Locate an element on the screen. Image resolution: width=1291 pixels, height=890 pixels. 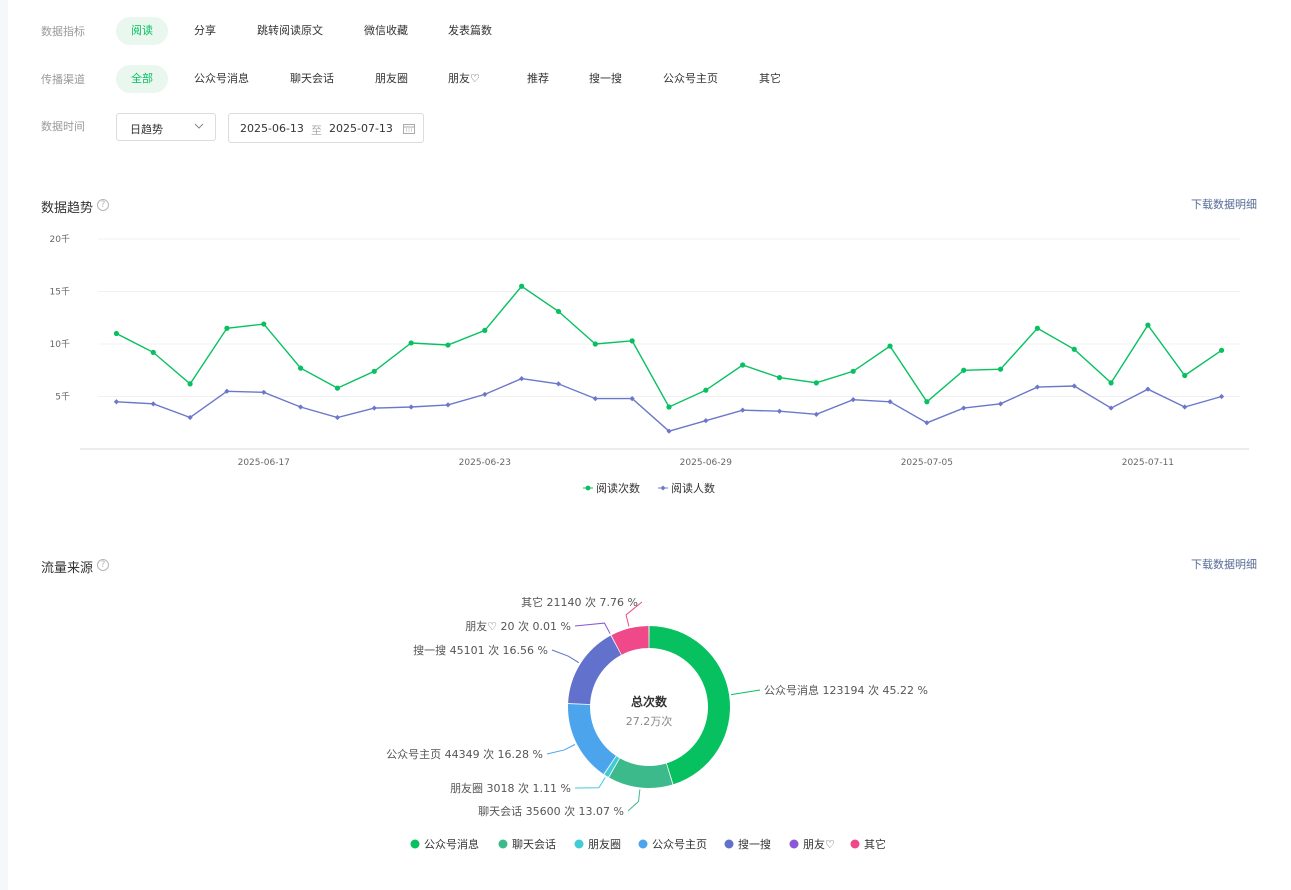
channel-option-chat: 聊天会话 is located at coordinates (312, 79).